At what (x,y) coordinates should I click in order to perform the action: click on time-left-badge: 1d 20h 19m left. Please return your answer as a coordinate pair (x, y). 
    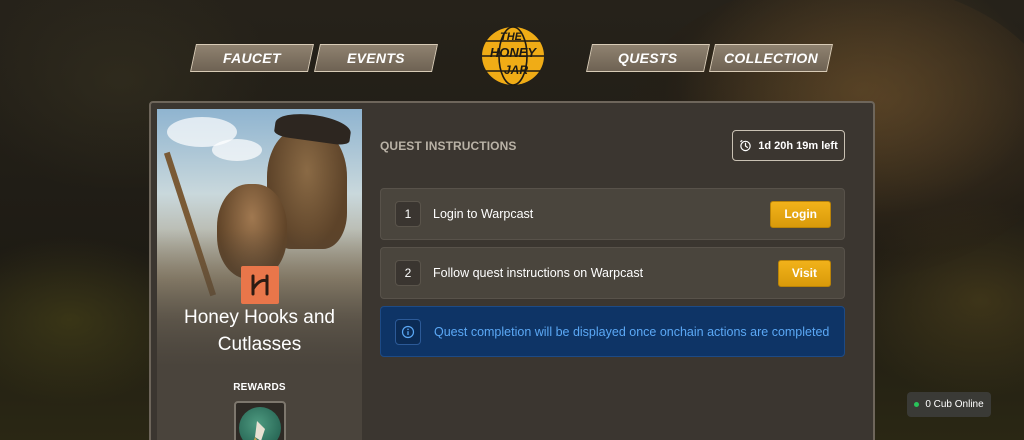
    Looking at the image, I should click on (788, 145).